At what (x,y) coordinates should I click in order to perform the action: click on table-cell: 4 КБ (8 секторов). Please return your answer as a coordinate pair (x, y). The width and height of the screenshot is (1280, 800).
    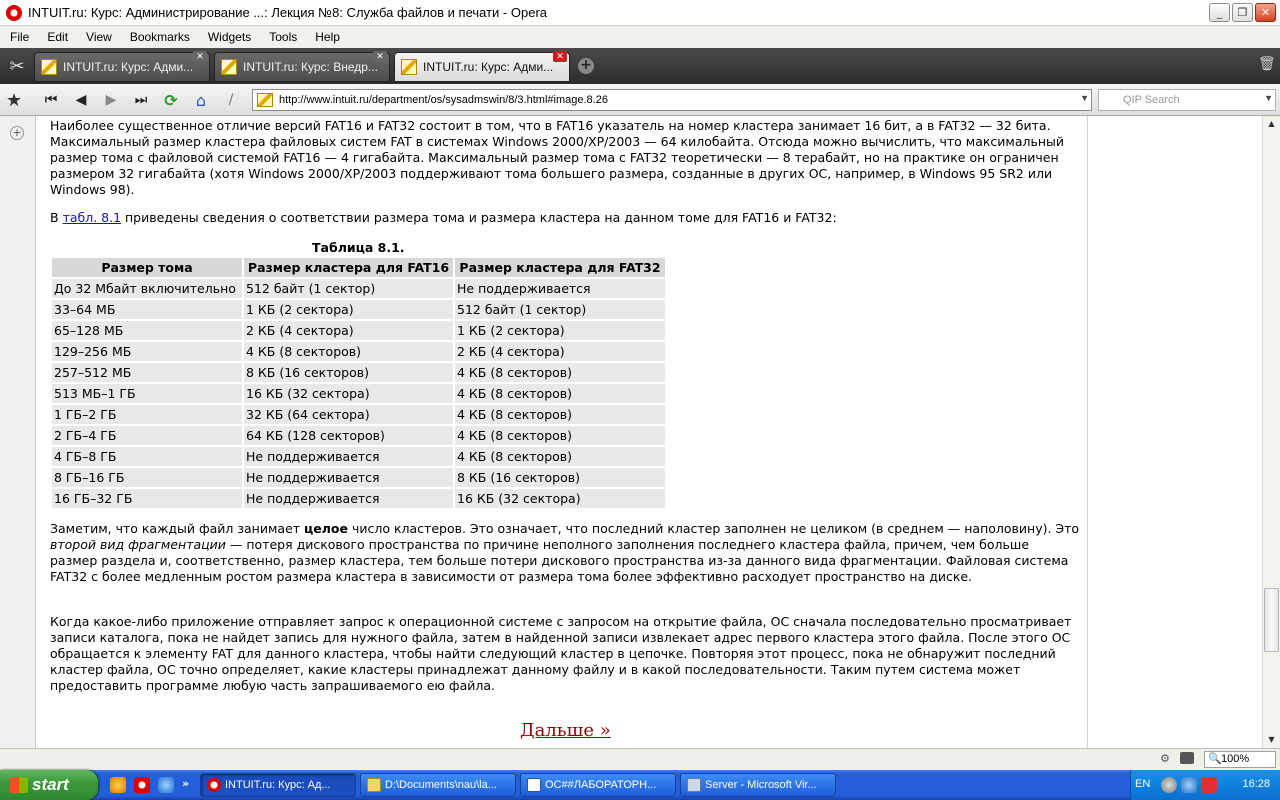
    Looking at the image, I should click on (560, 414).